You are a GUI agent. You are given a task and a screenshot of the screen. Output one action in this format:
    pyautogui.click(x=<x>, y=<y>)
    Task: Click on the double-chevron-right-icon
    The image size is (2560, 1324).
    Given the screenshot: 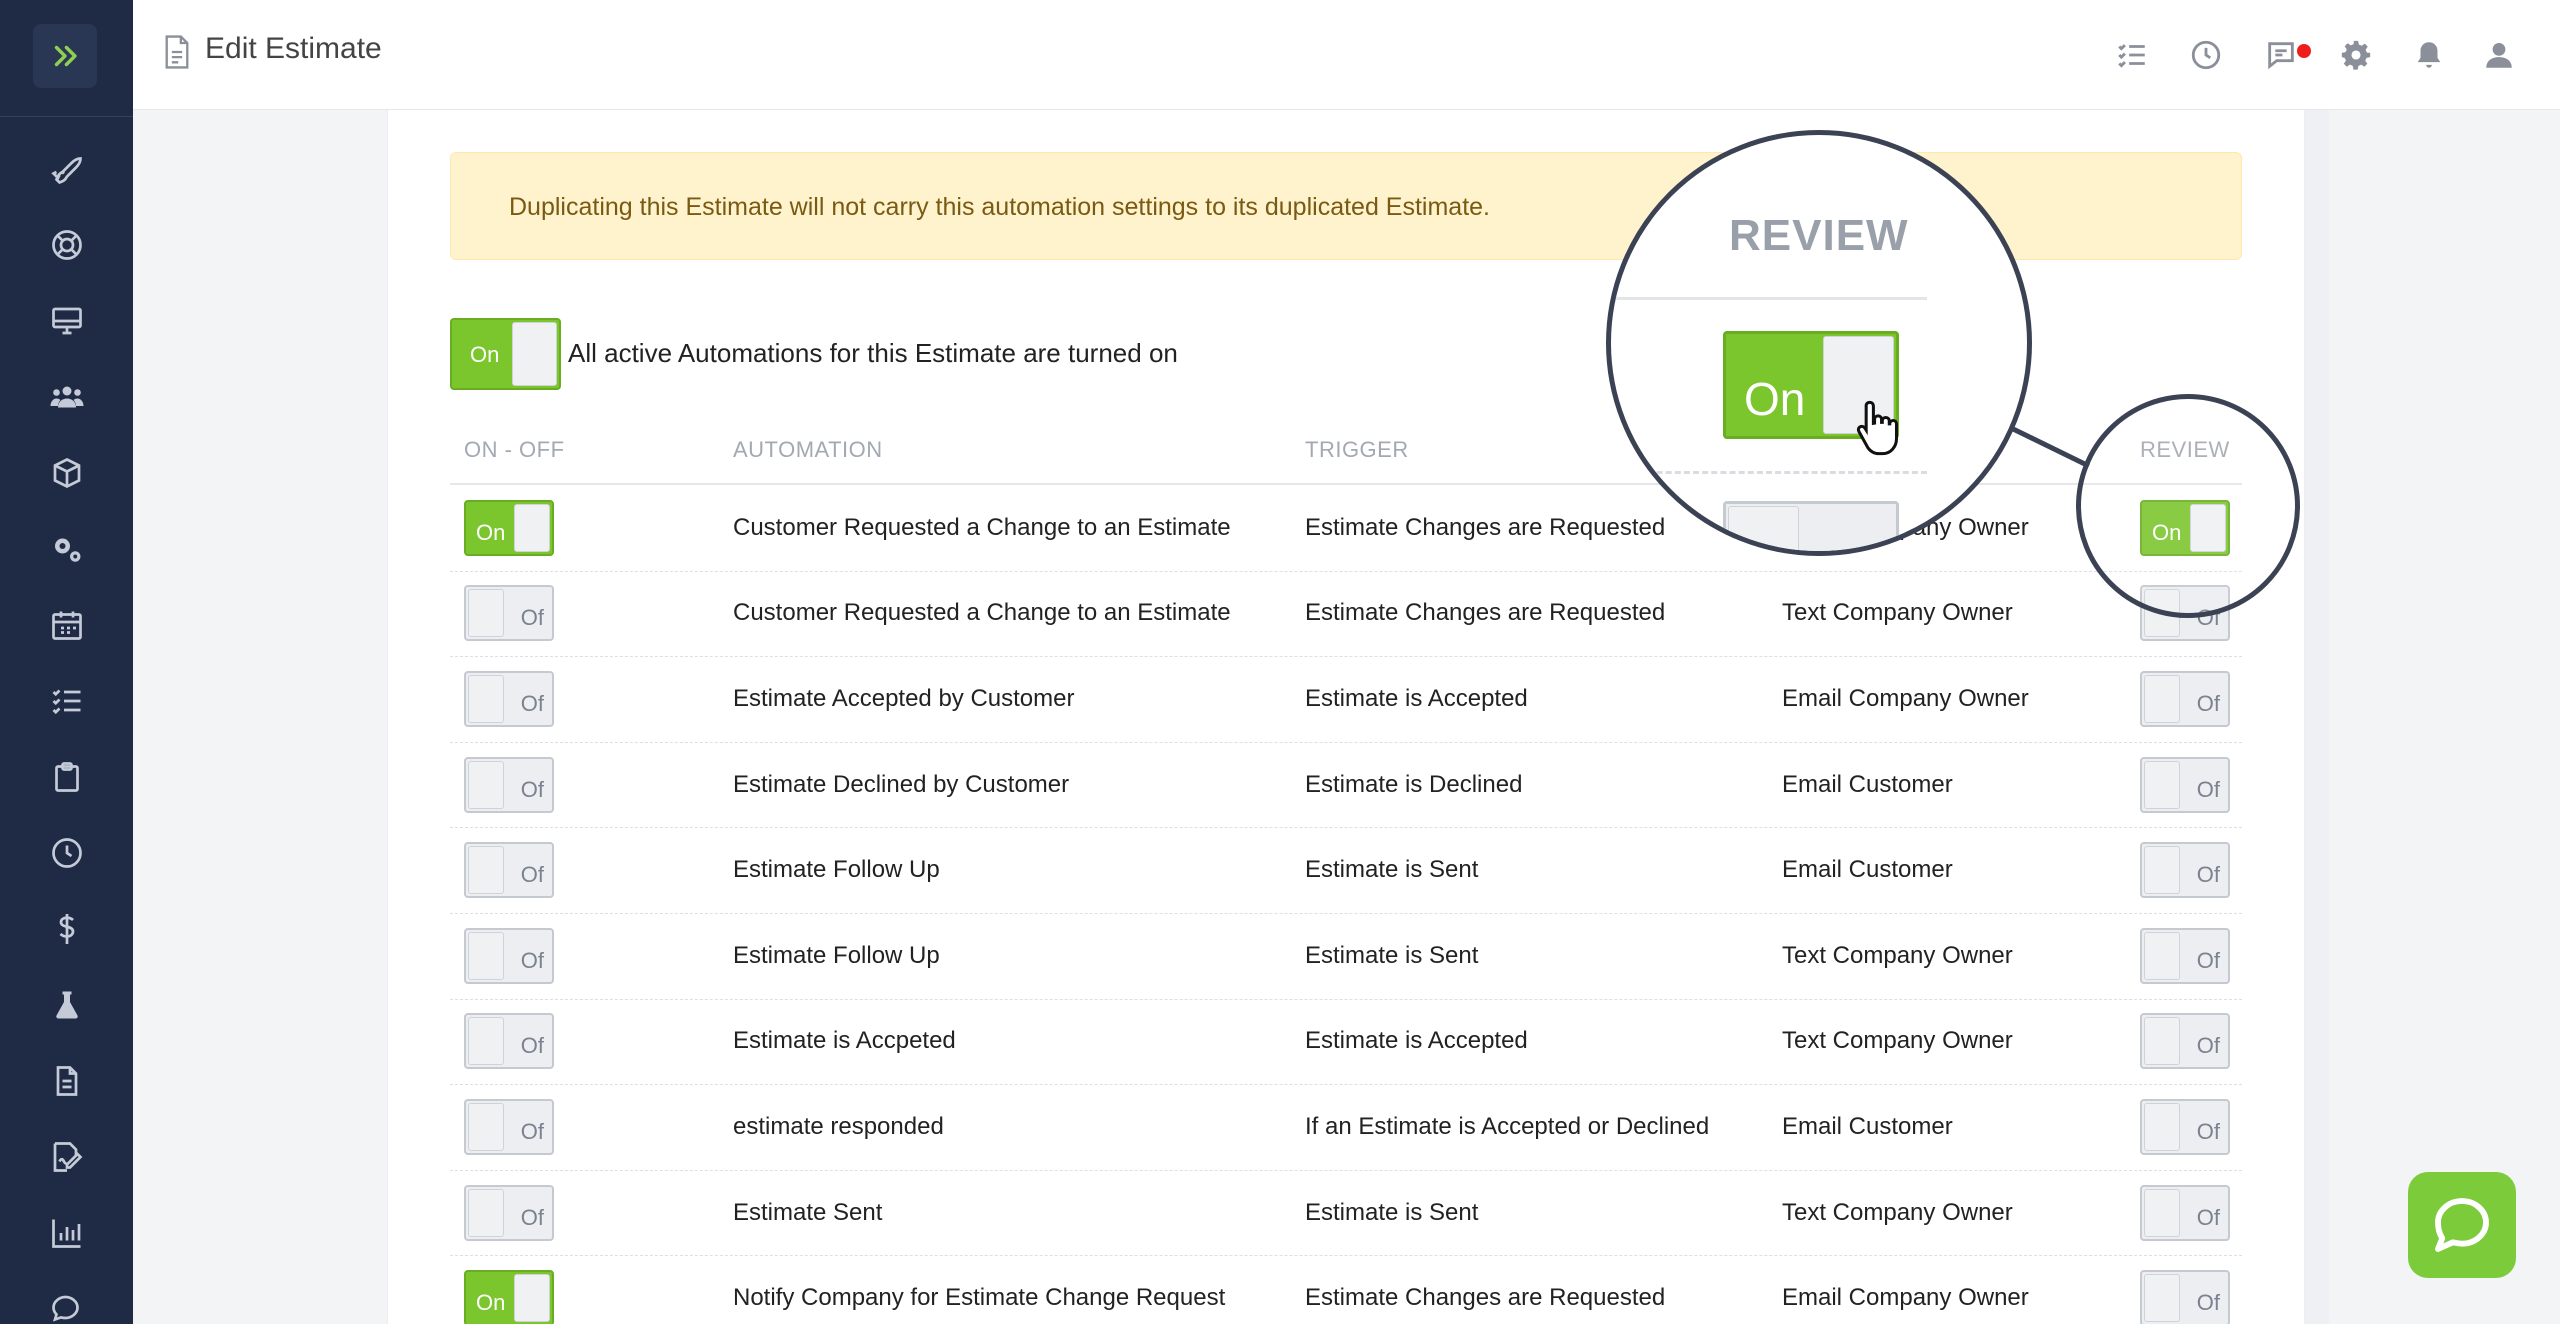 What is the action you would take?
    pyautogui.click(x=65, y=56)
    